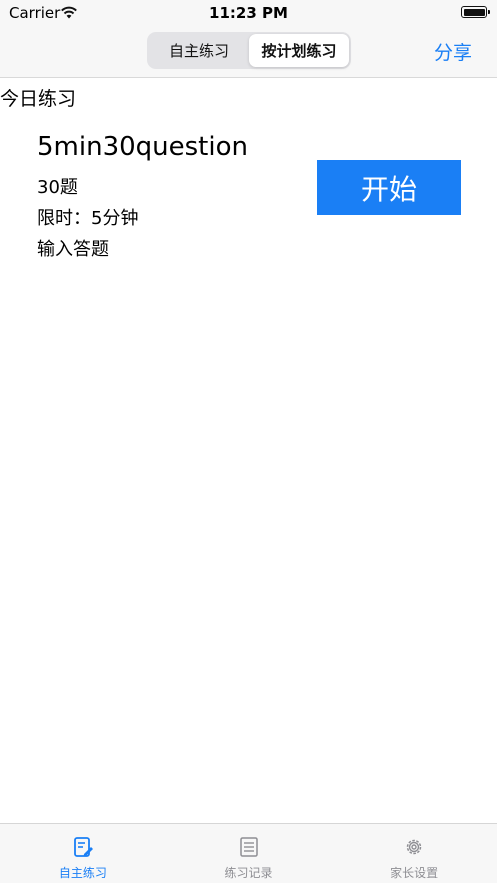  What do you see at coordinates (199, 50) in the screenshot?
I see `segment-self-practice: 自主练习` at bounding box center [199, 50].